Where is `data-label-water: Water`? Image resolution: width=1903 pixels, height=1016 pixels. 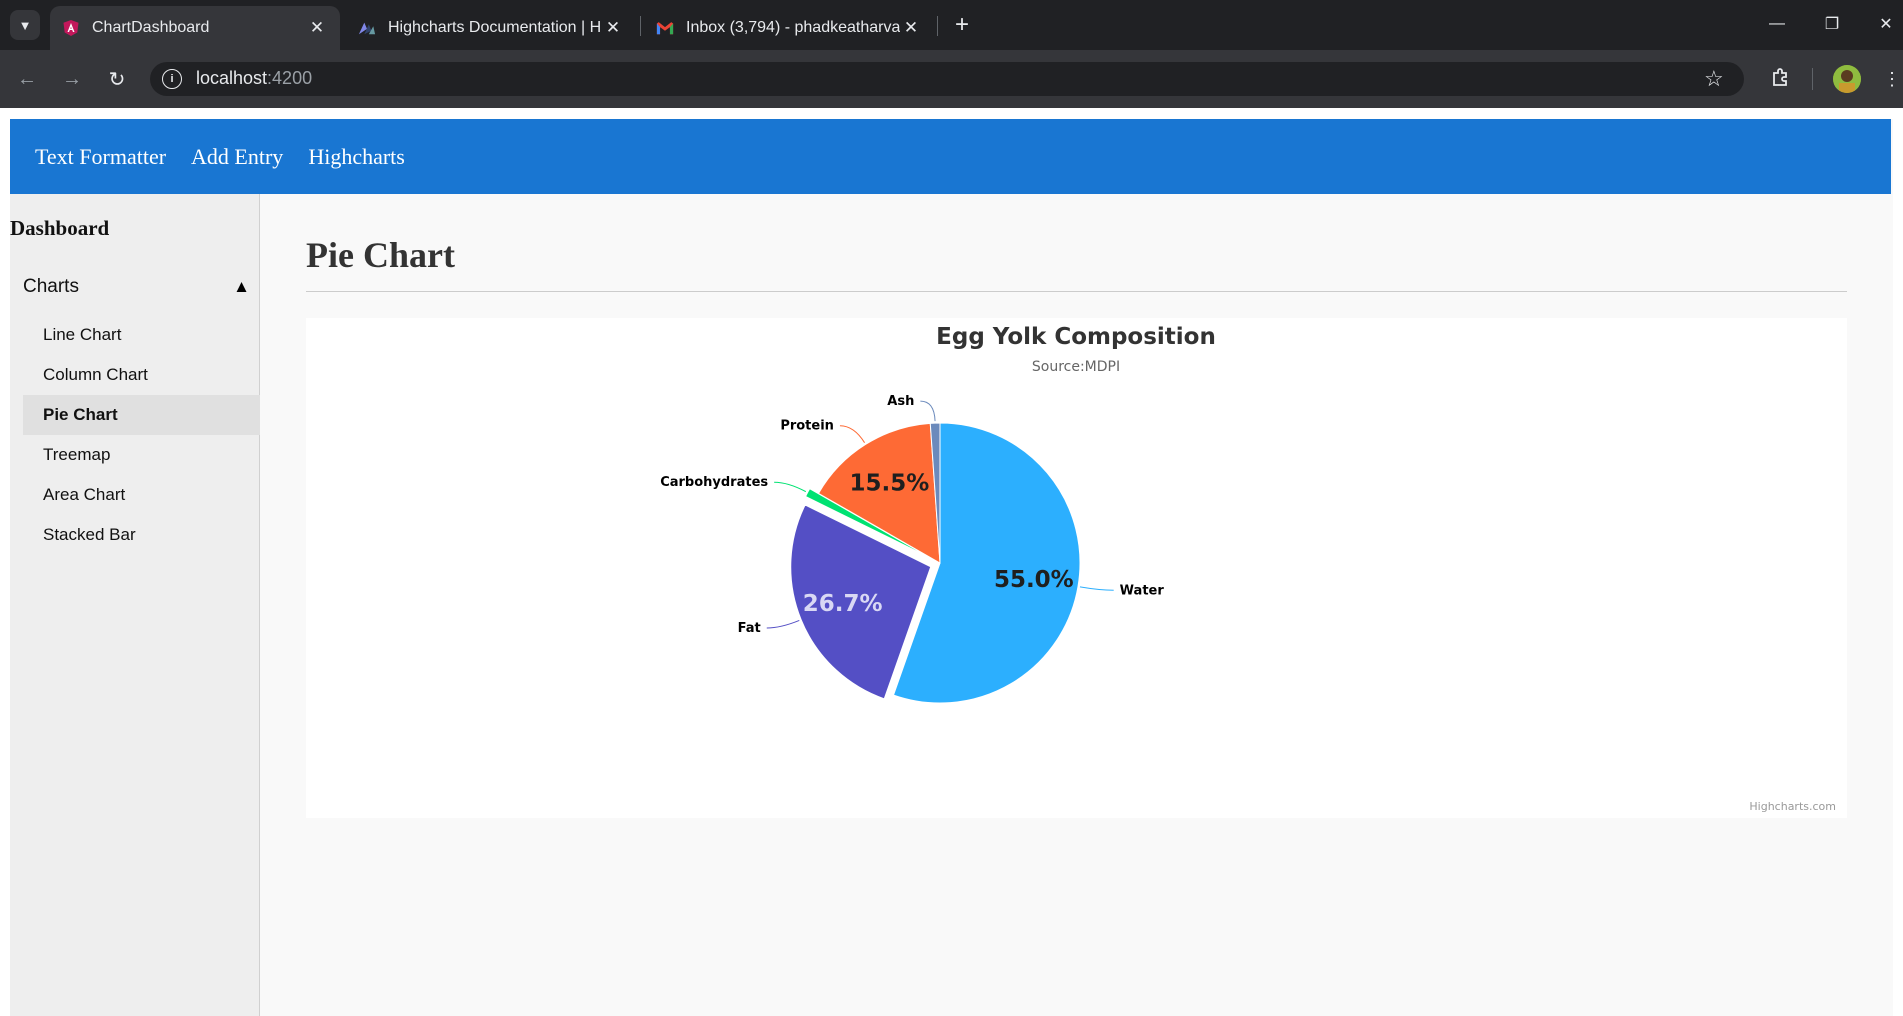 data-label-water: Water is located at coordinates (1142, 590).